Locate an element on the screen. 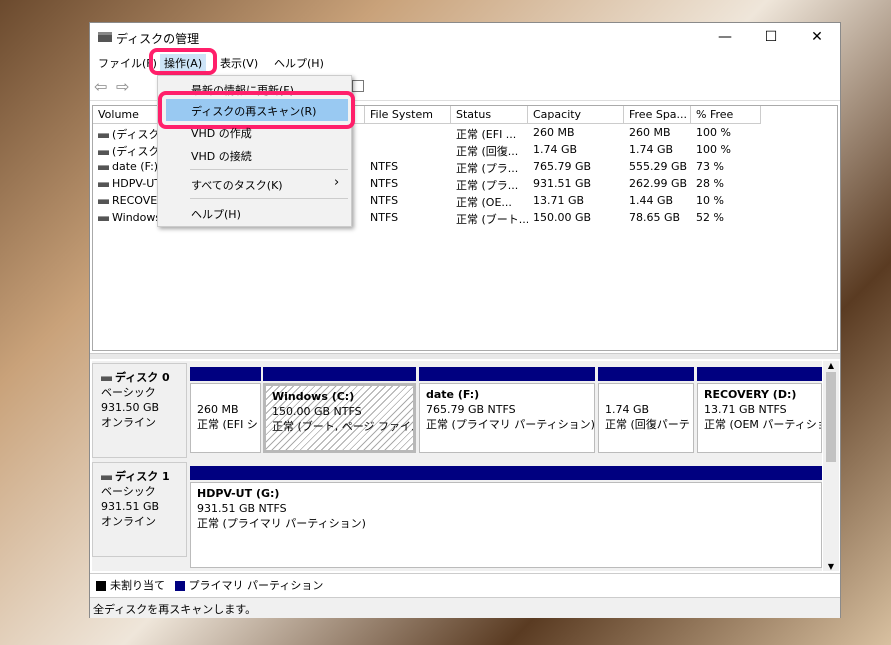  disk-label: ディスク 0 ベーシック 931.50 GB オンライン is located at coordinates (139, 410).